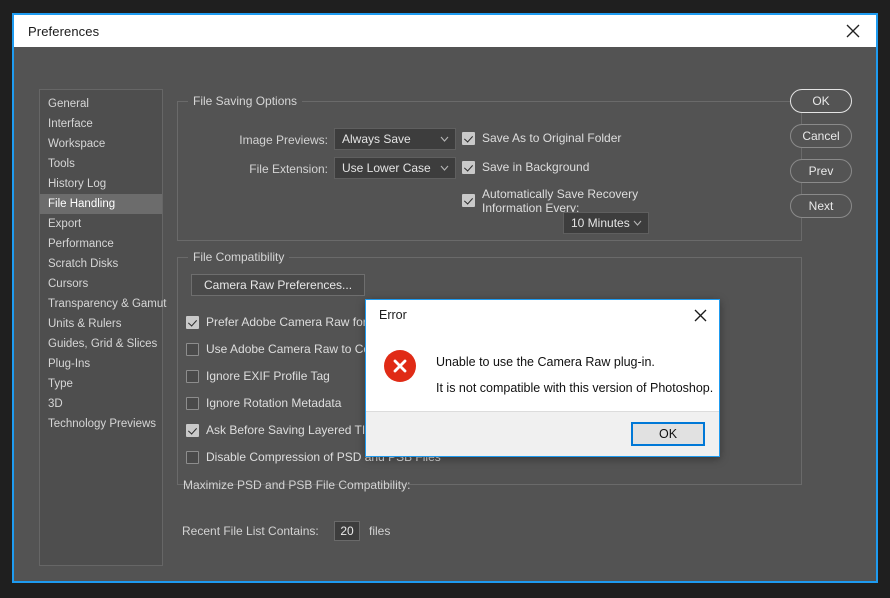 Image resolution: width=890 pixels, height=598 pixels. Describe the element at coordinates (245, 101) in the screenshot. I see `file-saving-options-title: File Saving Options` at that location.